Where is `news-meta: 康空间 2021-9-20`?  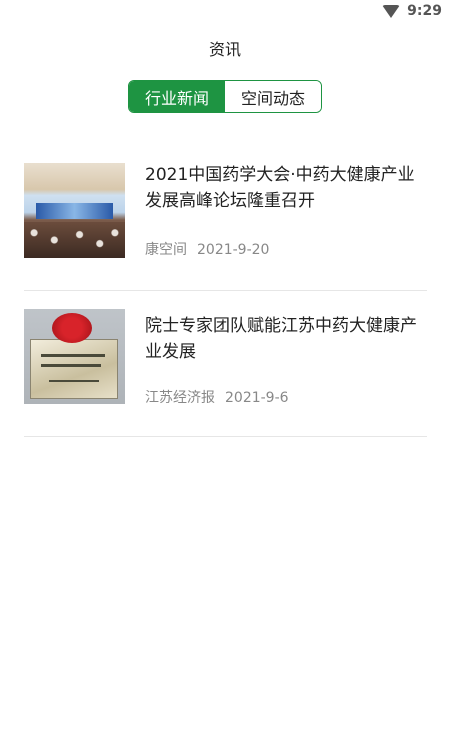
news-meta: 康空间 2021-9-20 is located at coordinates (207, 249).